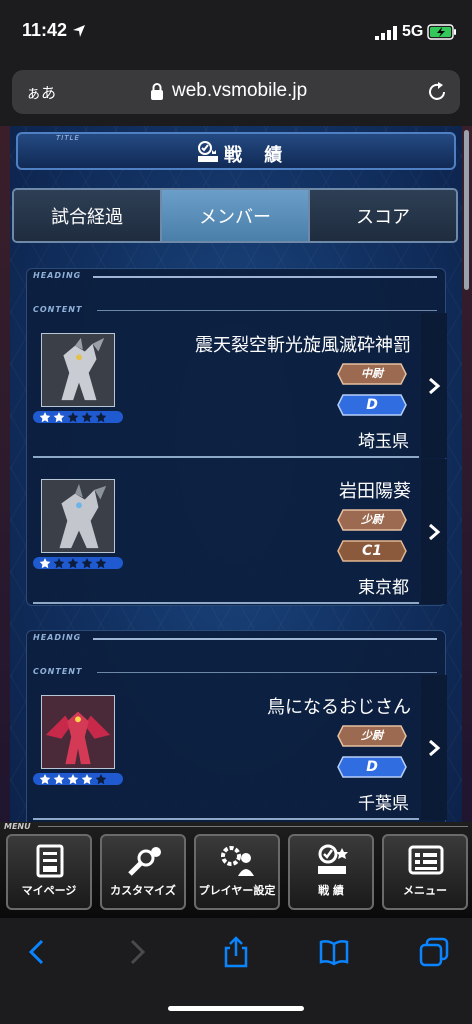  Describe the element at coordinates (239, 91) in the screenshot. I see `url-text: web.vsmobile.jp` at that location.